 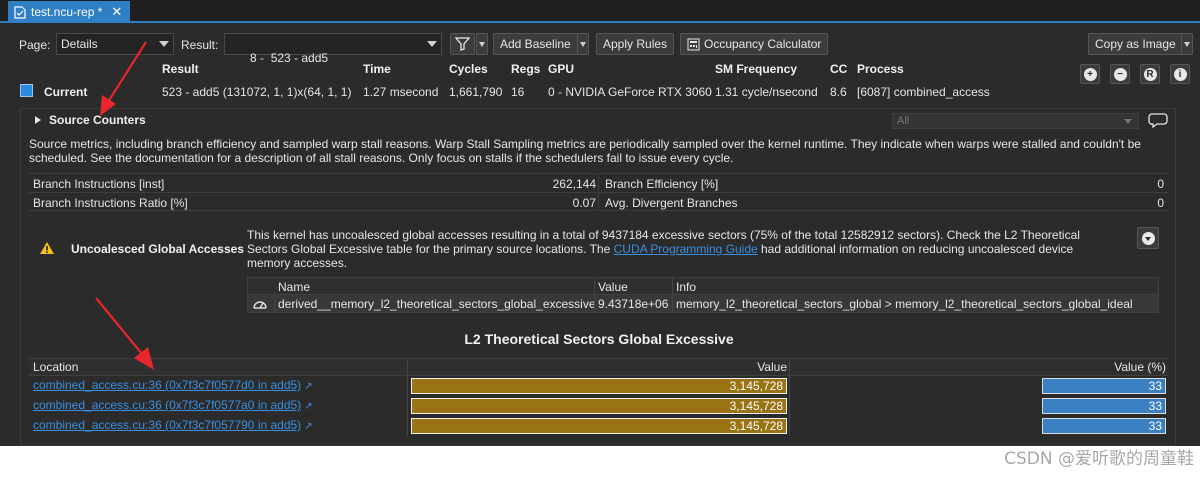 What do you see at coordinates (903, 121) in the screenshot?
I see `section-filter-value: All` at bounding box center [903, 121].